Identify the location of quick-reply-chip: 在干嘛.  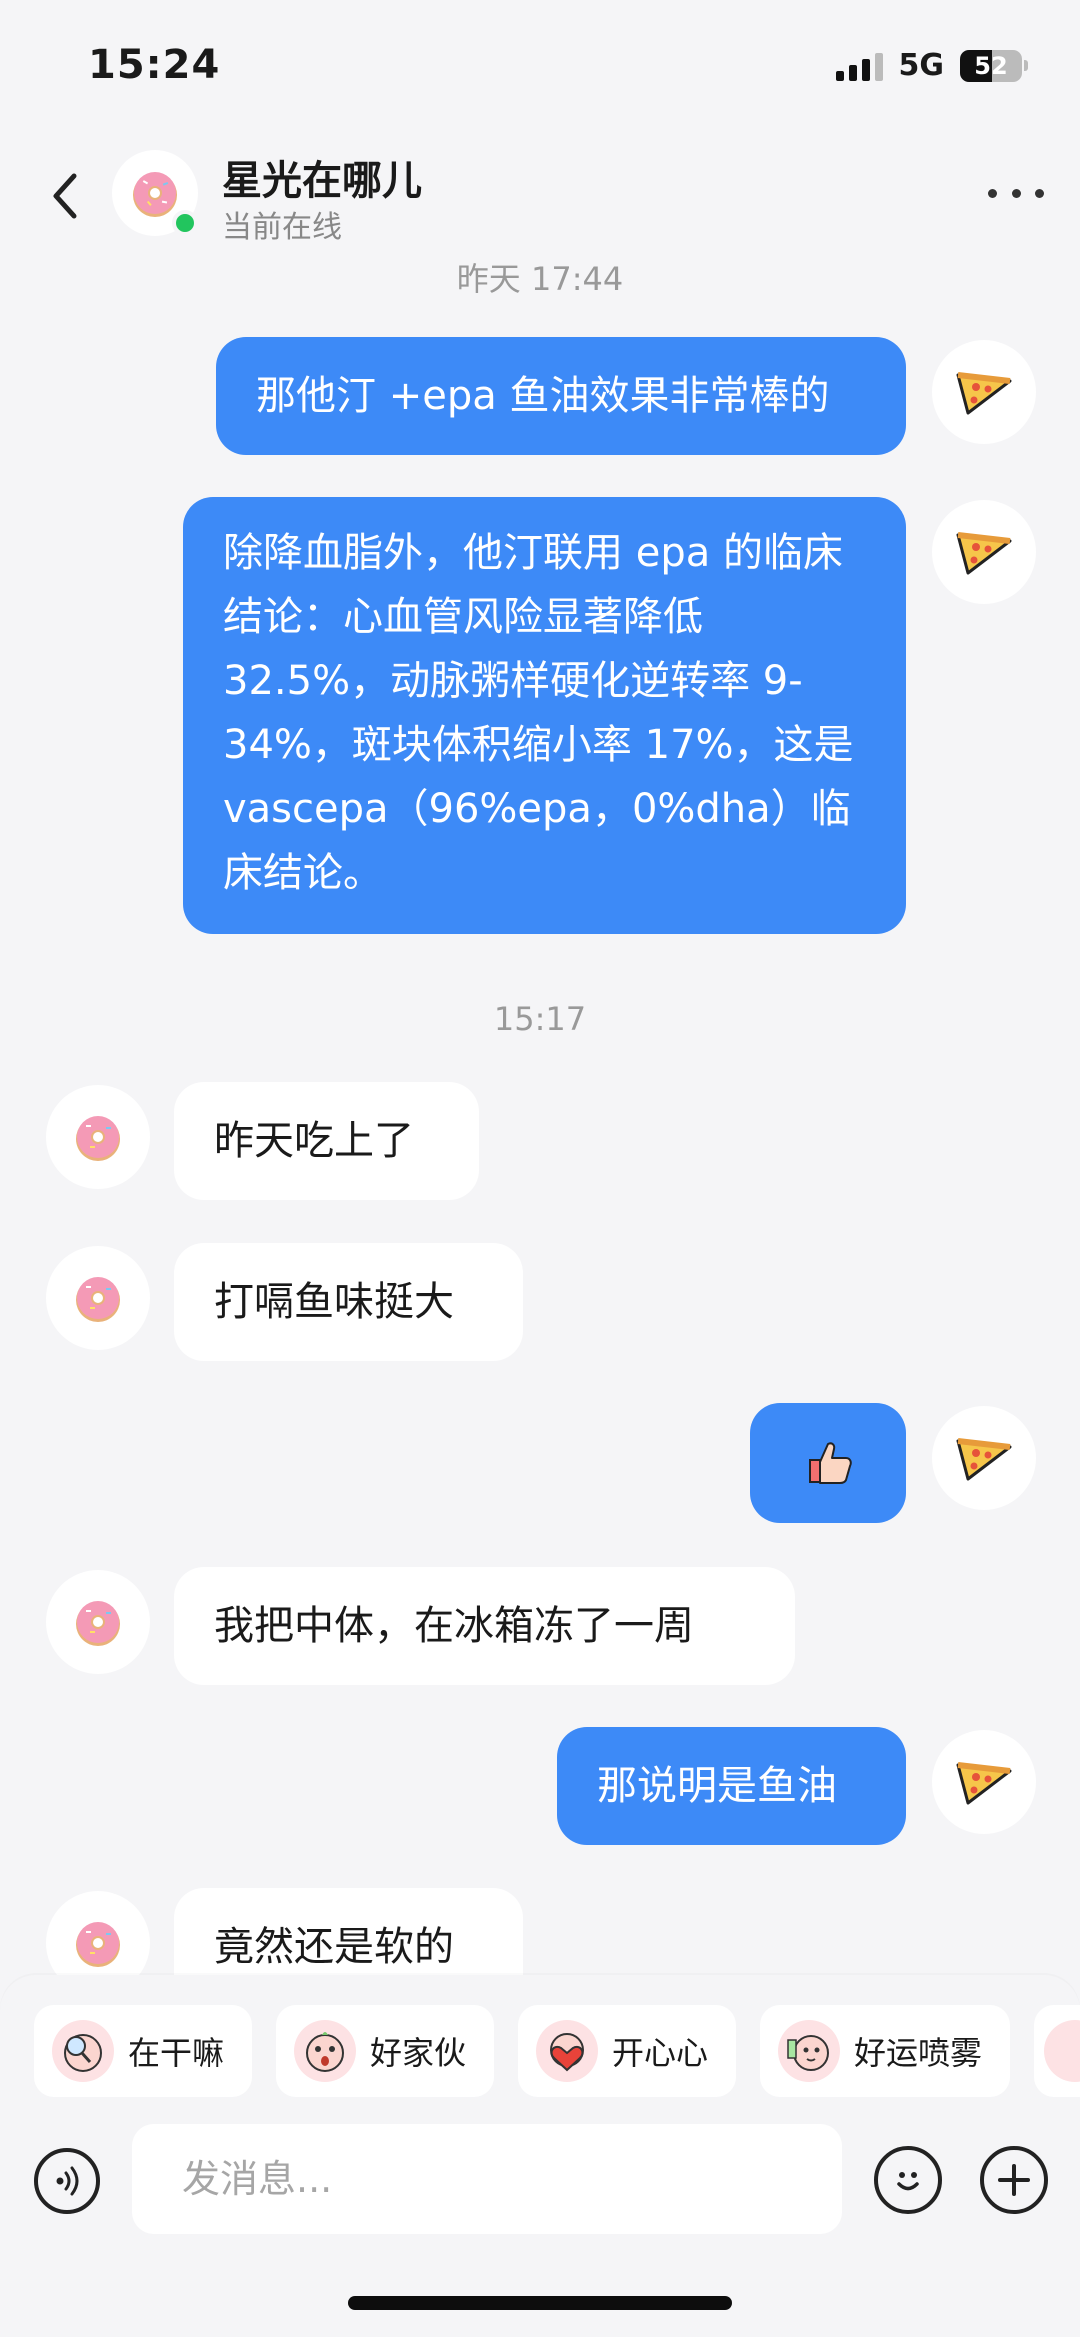
(143, 2051).